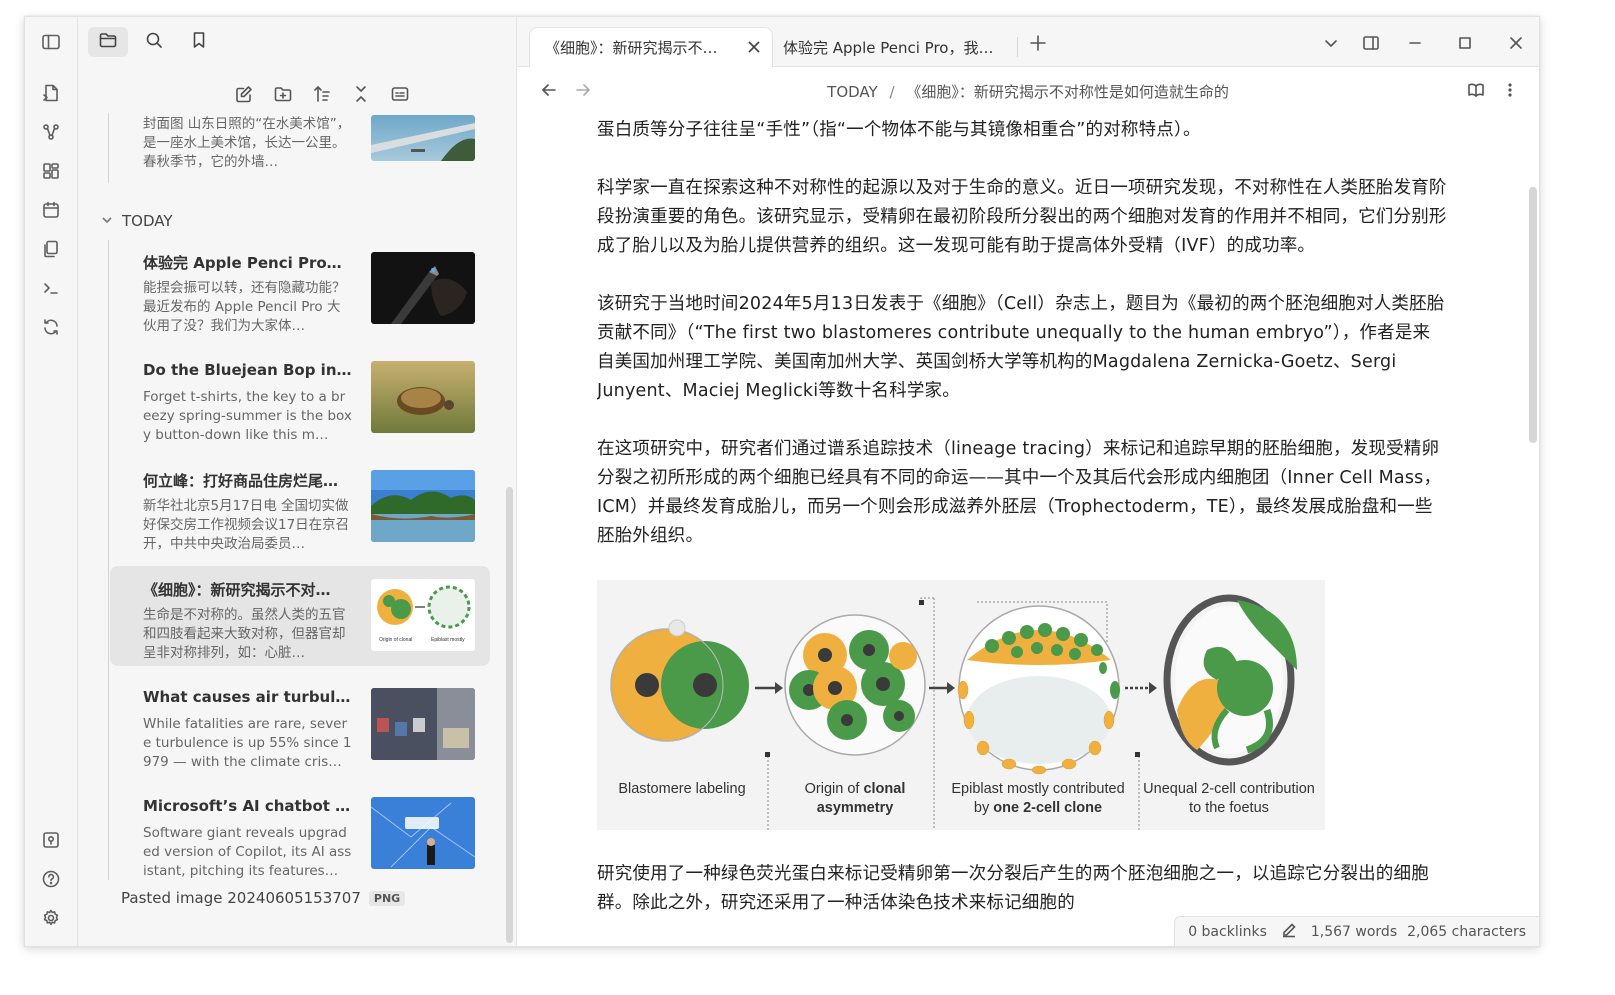  Describe the element at coordinates (395, 640) in the screenshot. I see `svg-text: Origin of clonal` at that location.